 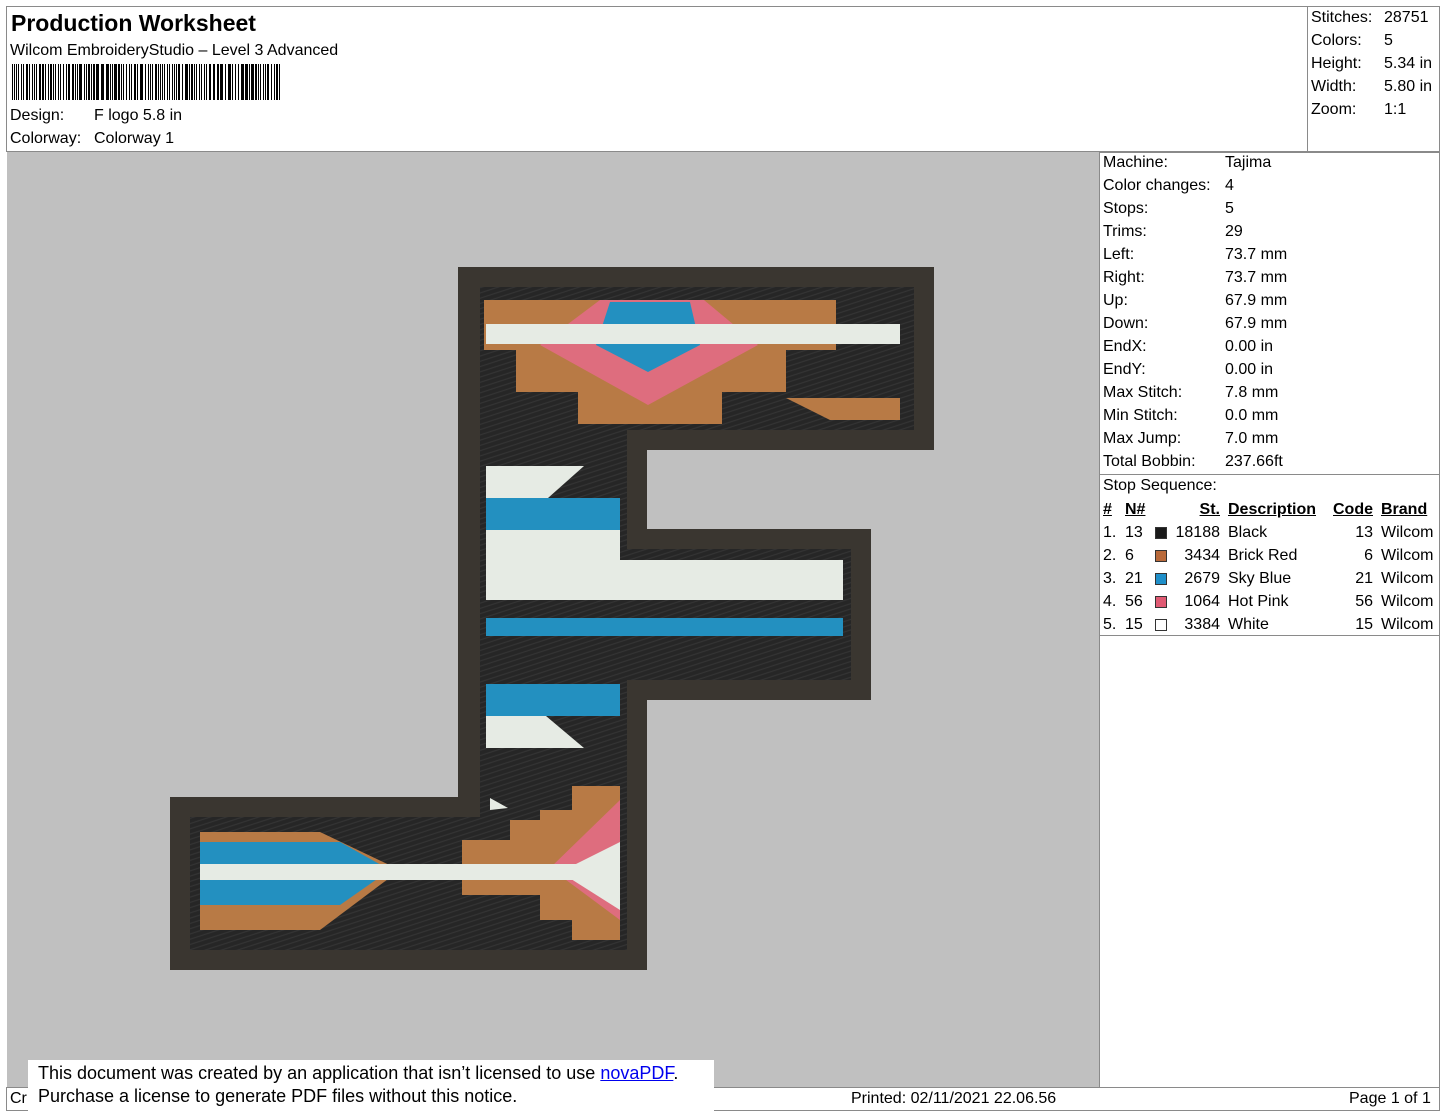 I want to click on stop-sequence-title: Stop Sequence:, so click(x=1160, y=485).